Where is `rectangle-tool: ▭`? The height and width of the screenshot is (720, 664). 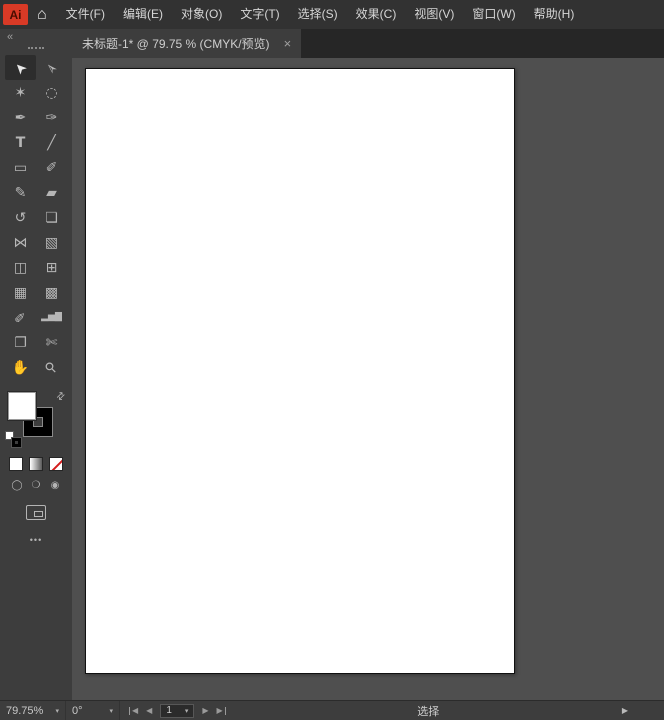
rectangle-tool: ▭ is located at coordinates (20, 167).